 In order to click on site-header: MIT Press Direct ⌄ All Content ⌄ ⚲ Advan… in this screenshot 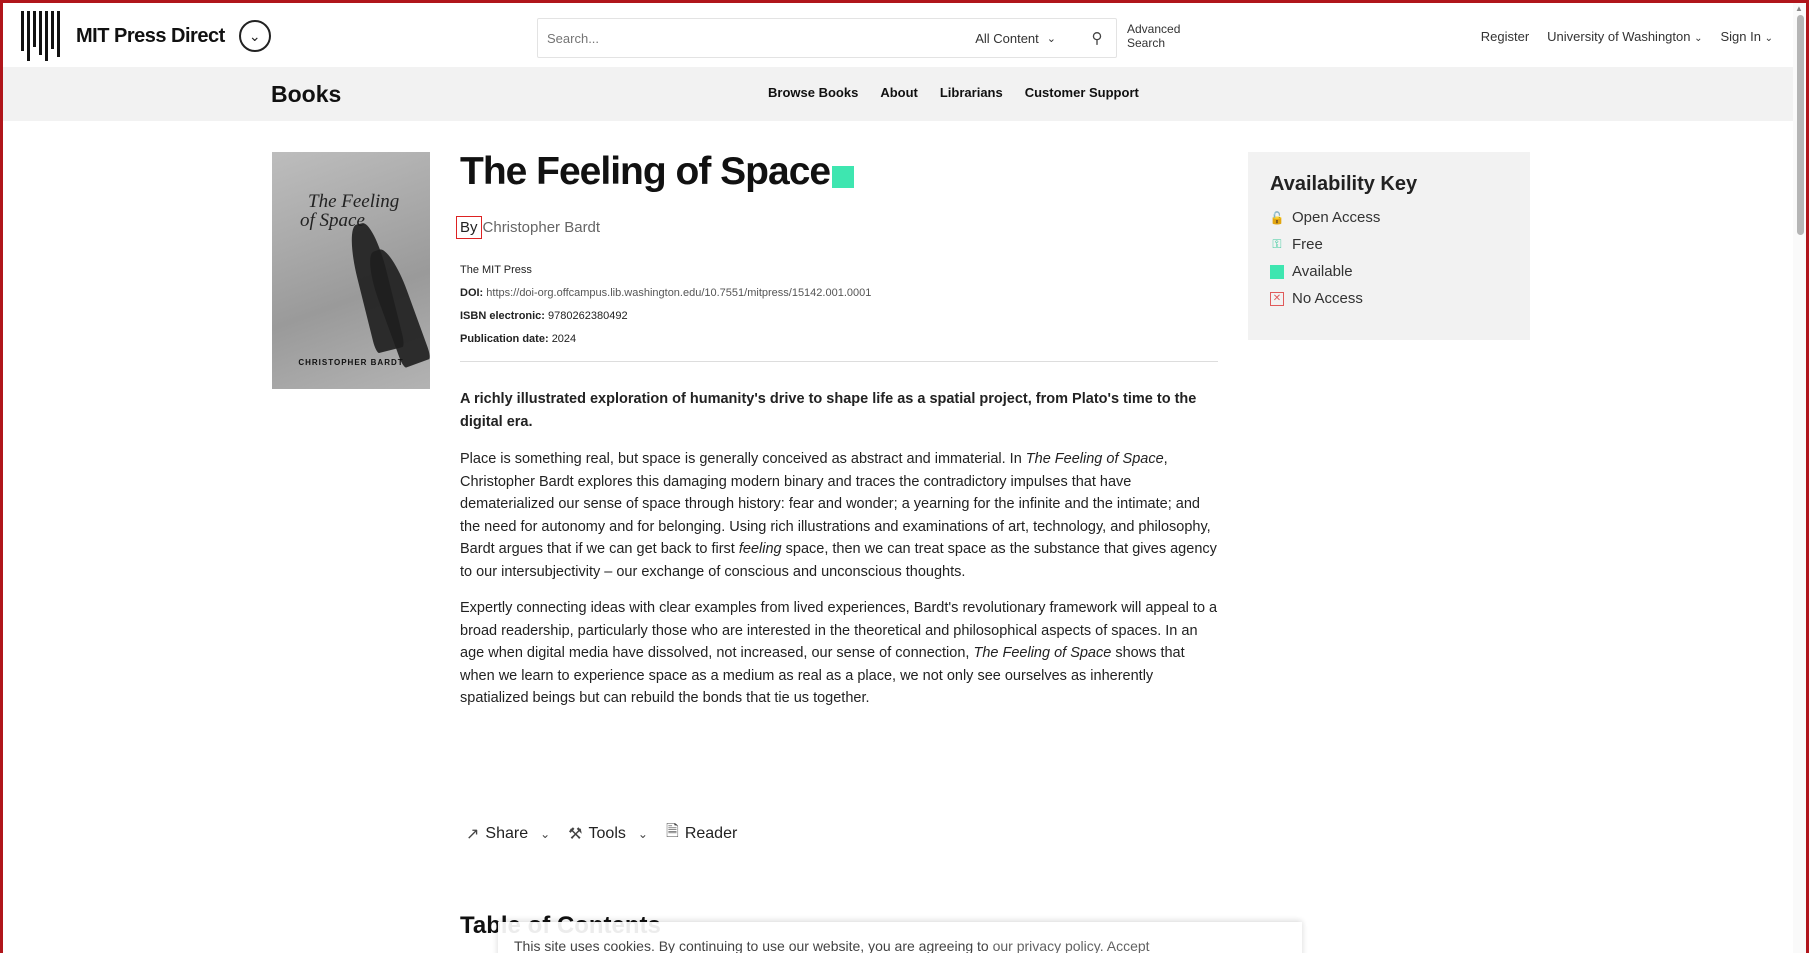, I will do `click(898, 35)`.